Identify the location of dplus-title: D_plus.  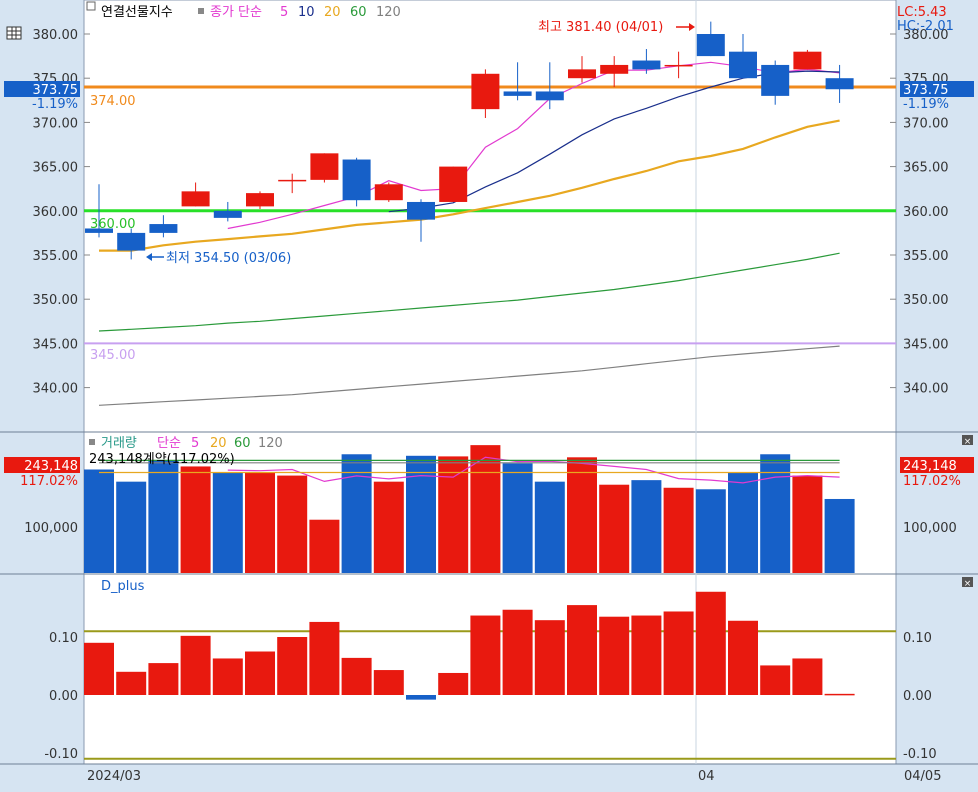
(123, 586).